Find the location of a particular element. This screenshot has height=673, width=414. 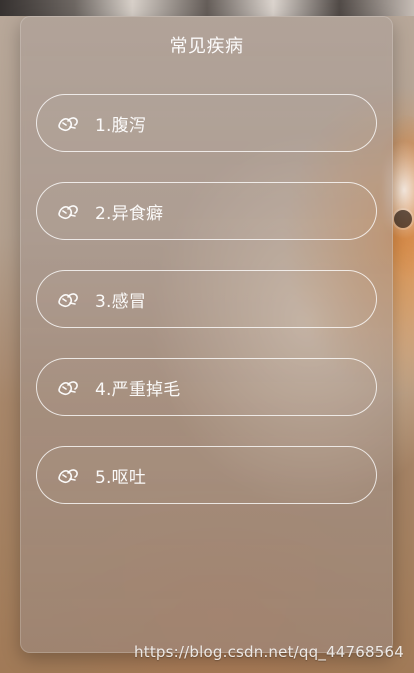

disease-label: 3.感冒 is located at coordinates (121, 301).